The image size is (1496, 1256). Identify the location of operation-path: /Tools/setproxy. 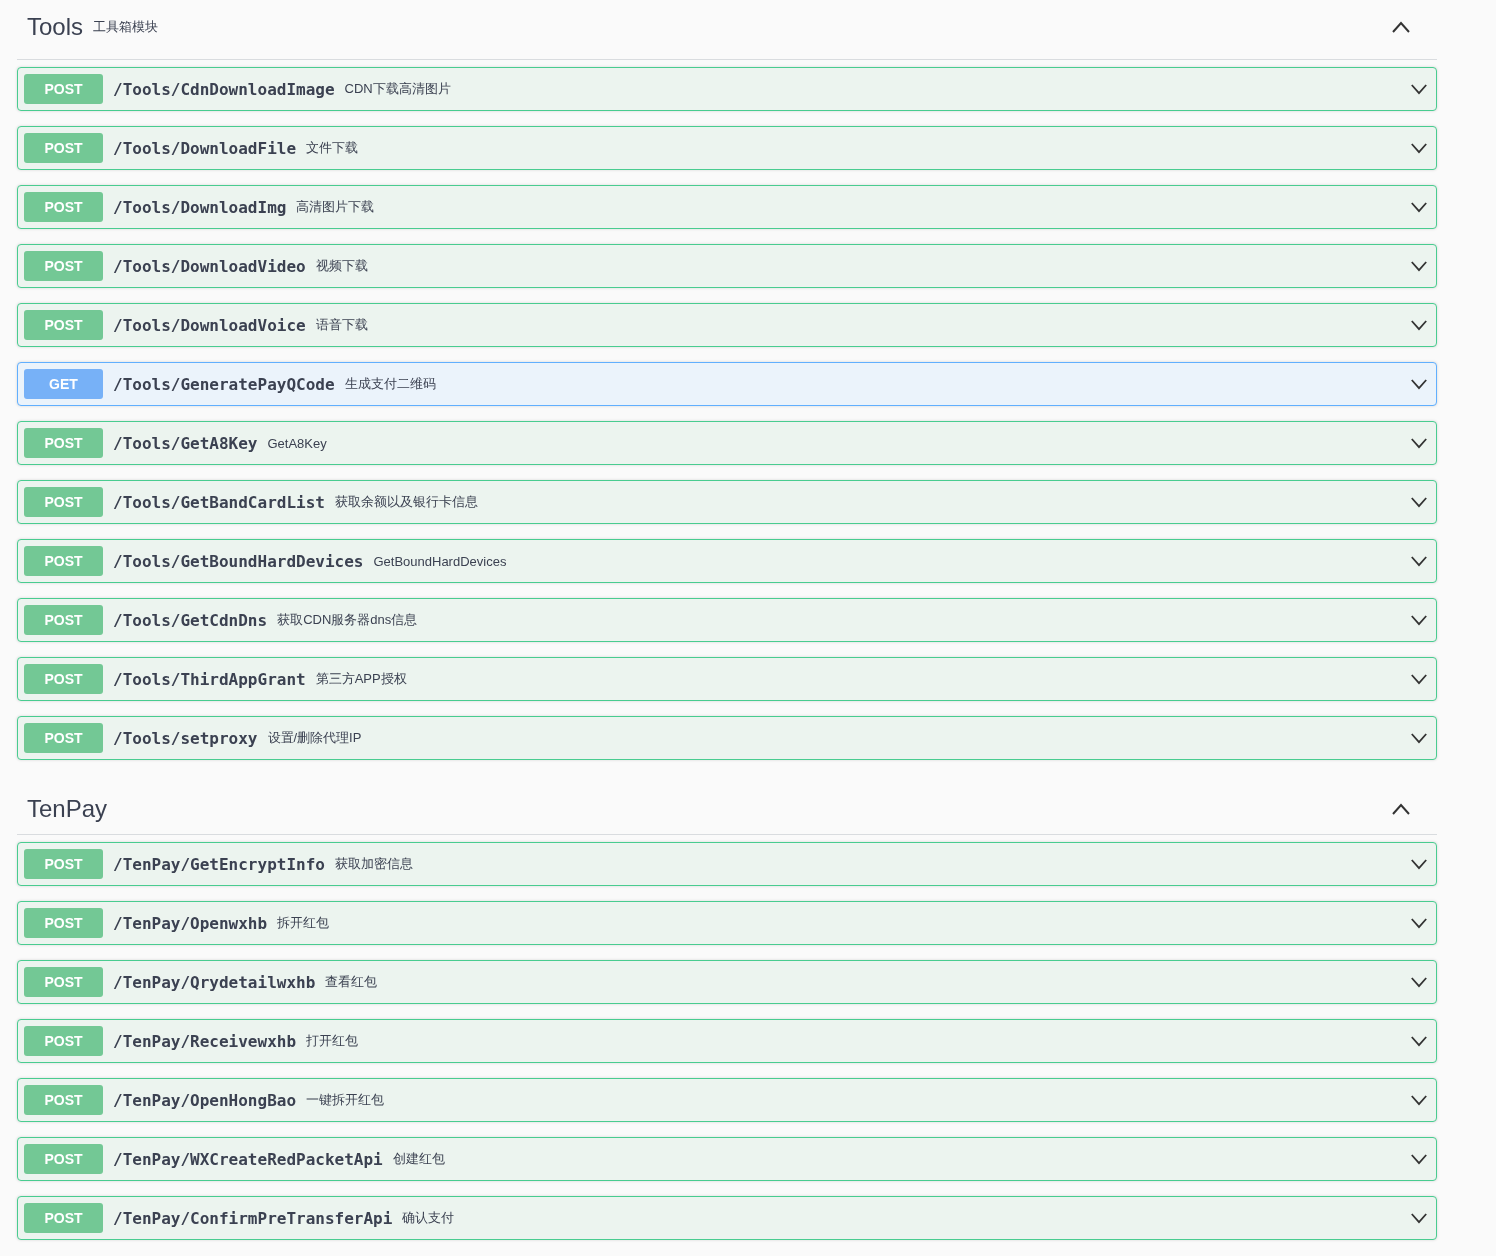
(185, 738).